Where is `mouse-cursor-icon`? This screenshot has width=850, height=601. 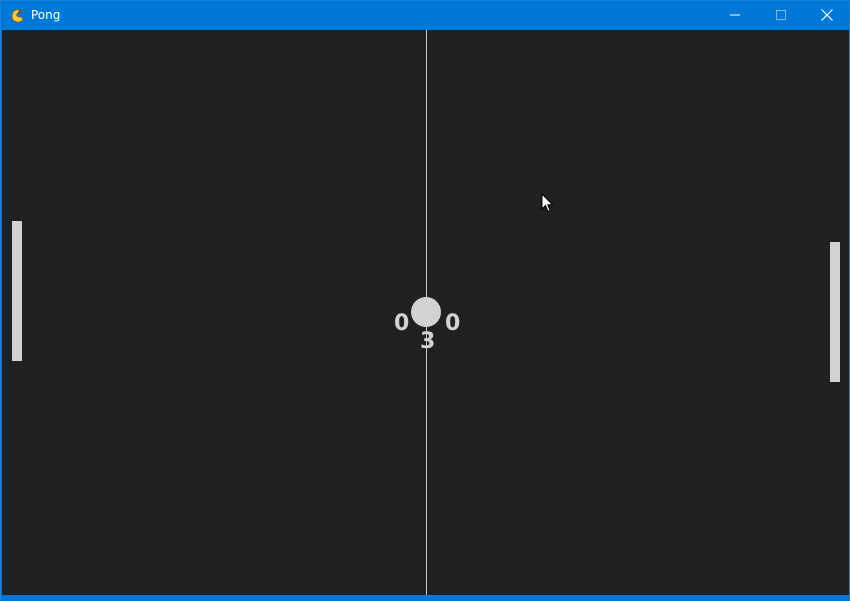 mouse-cursor-icon is located at coordinates (548, 202).